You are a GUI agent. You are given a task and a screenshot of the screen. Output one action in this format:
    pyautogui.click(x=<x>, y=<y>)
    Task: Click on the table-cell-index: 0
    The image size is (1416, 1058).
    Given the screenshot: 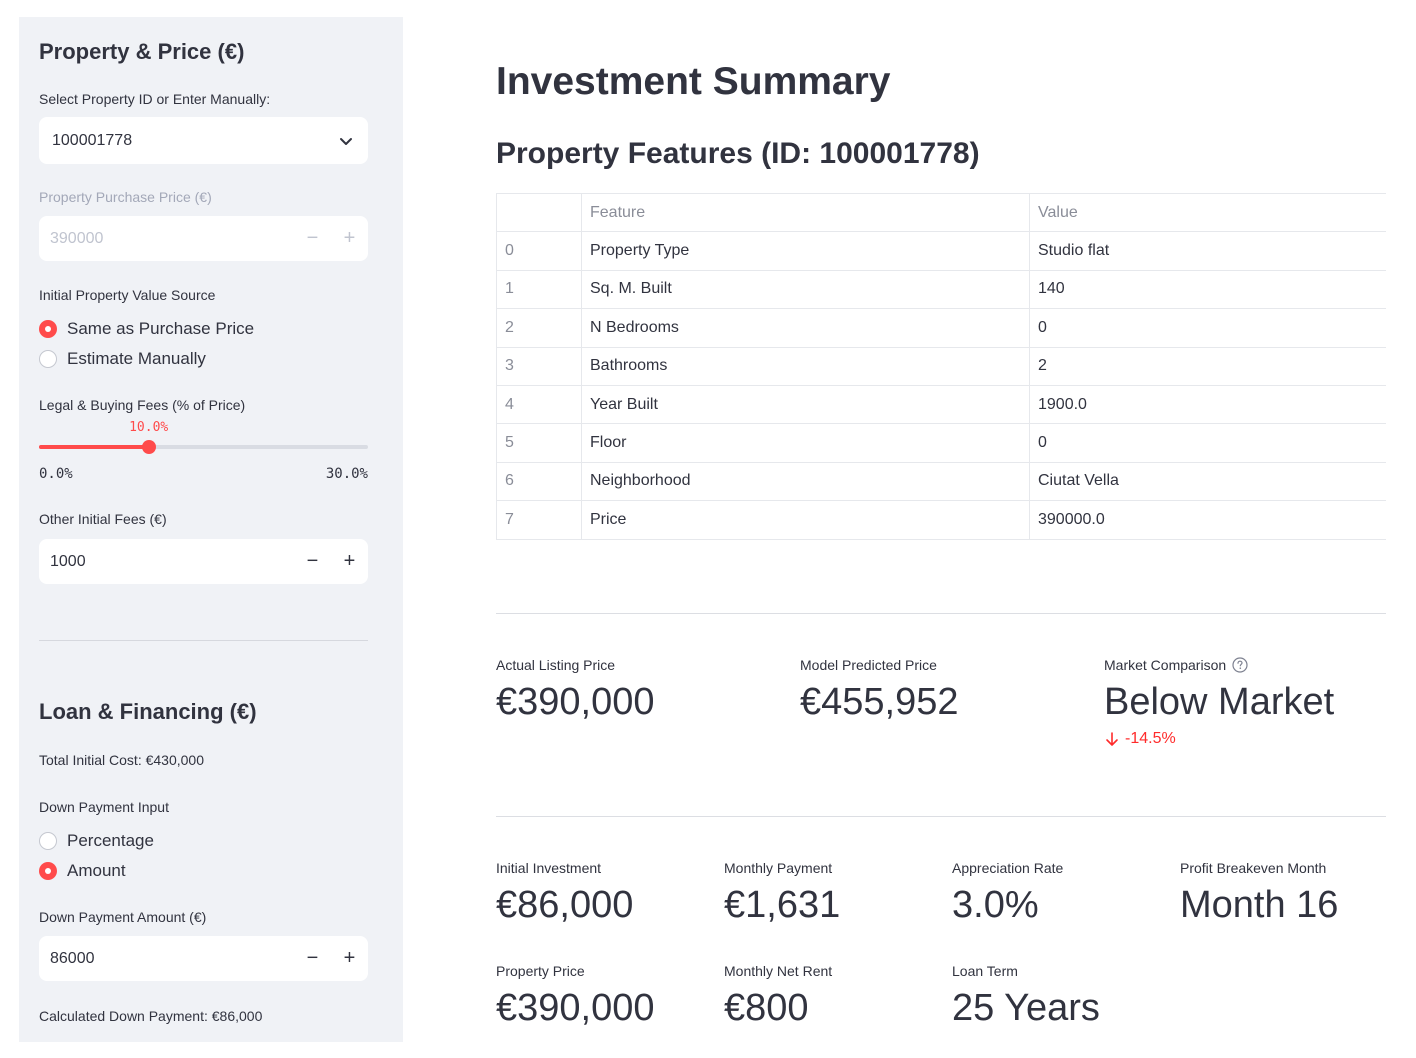 What is the action you would take?
    pyautogui.click(x=539, y=251)
    